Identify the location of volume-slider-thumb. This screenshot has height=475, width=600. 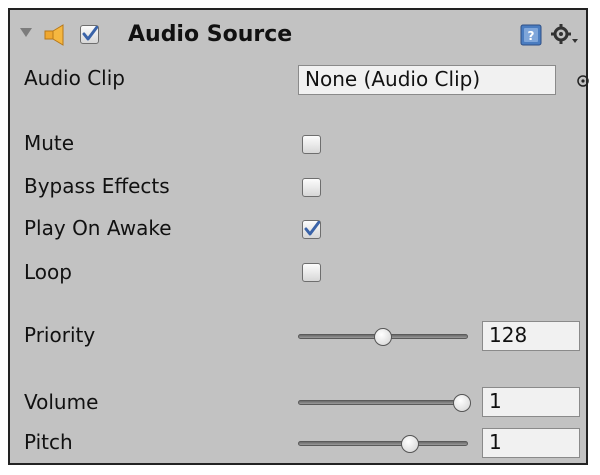
(462, 403).